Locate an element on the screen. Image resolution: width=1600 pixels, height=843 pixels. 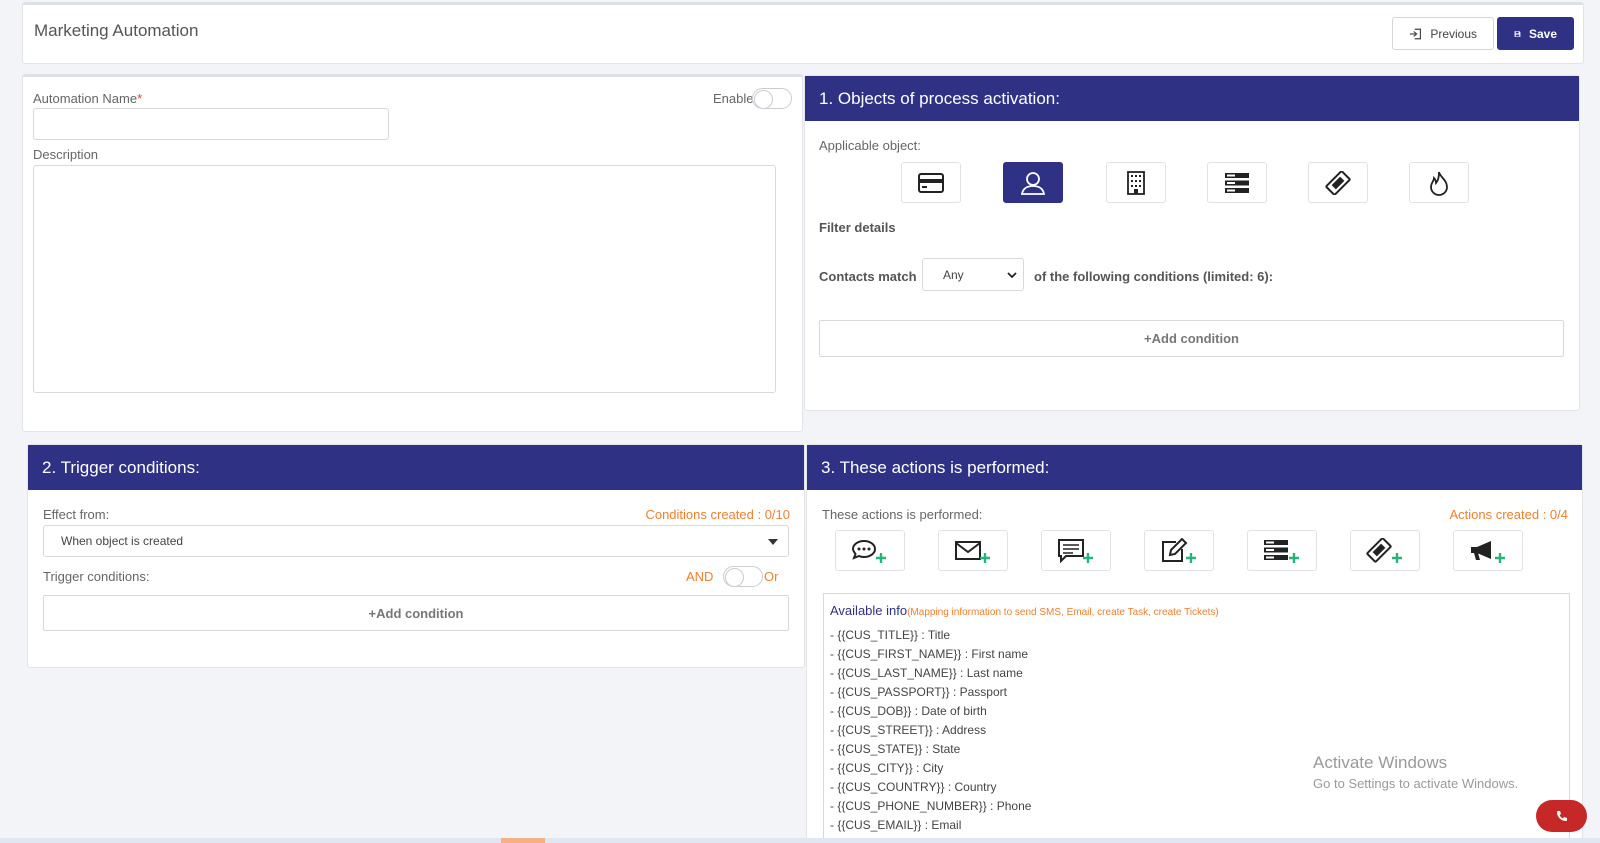
object-card-button is located at coordinates (931, 182).